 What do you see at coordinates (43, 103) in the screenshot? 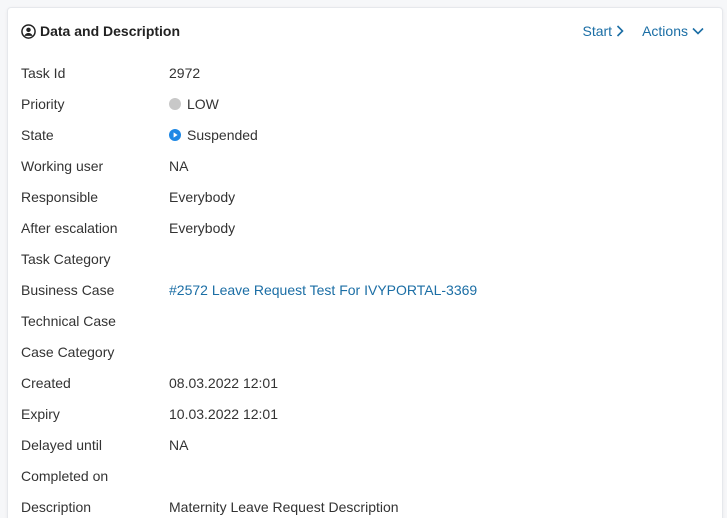
I see `field-label: Priority` at bounding box center [43, 103].